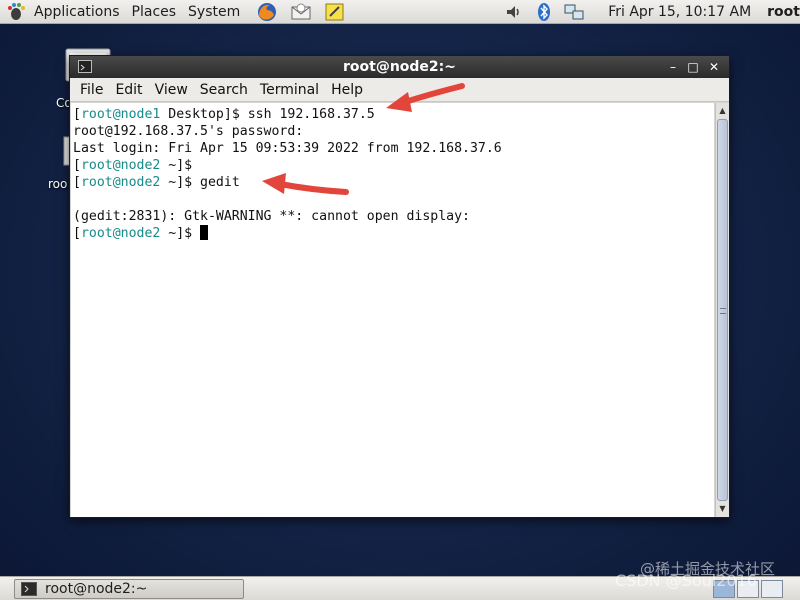 The width and height of the screenshot is (800, 600). What do you see at coordinates (96, 589) in the screenshot?
I see `taskbar-terminal-label: root@node2:~` at bounding box center [96, 589].